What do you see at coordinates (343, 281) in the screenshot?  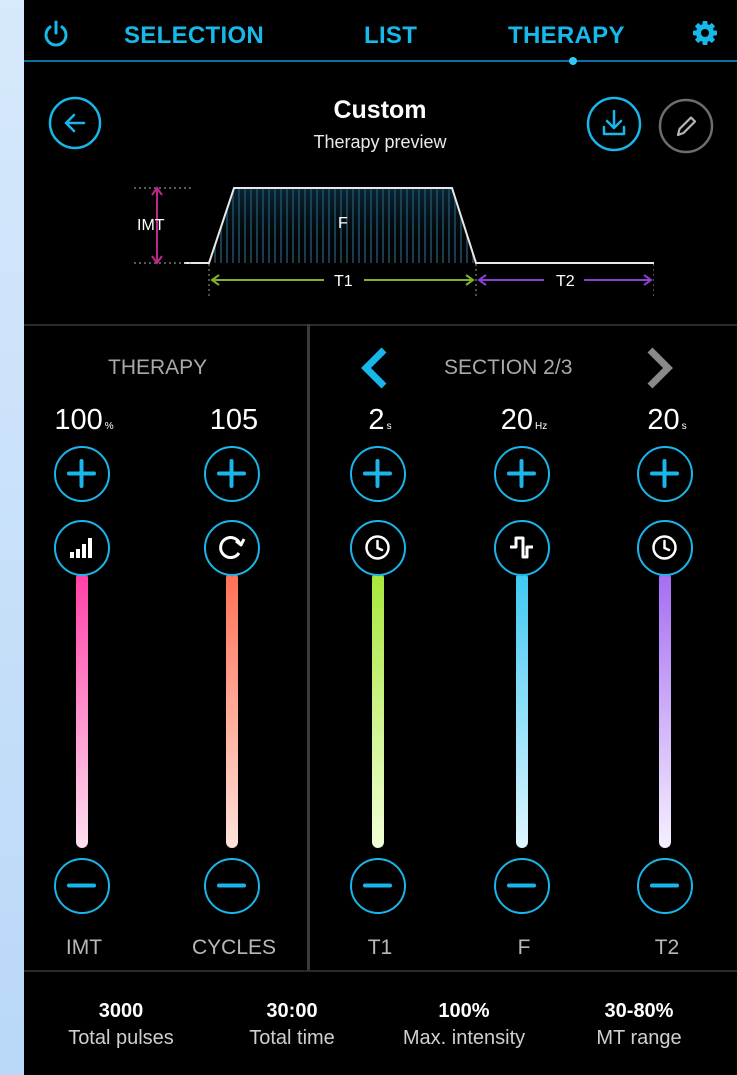 I see `preview-t1-label: T1` at bounding box center [343, 281].